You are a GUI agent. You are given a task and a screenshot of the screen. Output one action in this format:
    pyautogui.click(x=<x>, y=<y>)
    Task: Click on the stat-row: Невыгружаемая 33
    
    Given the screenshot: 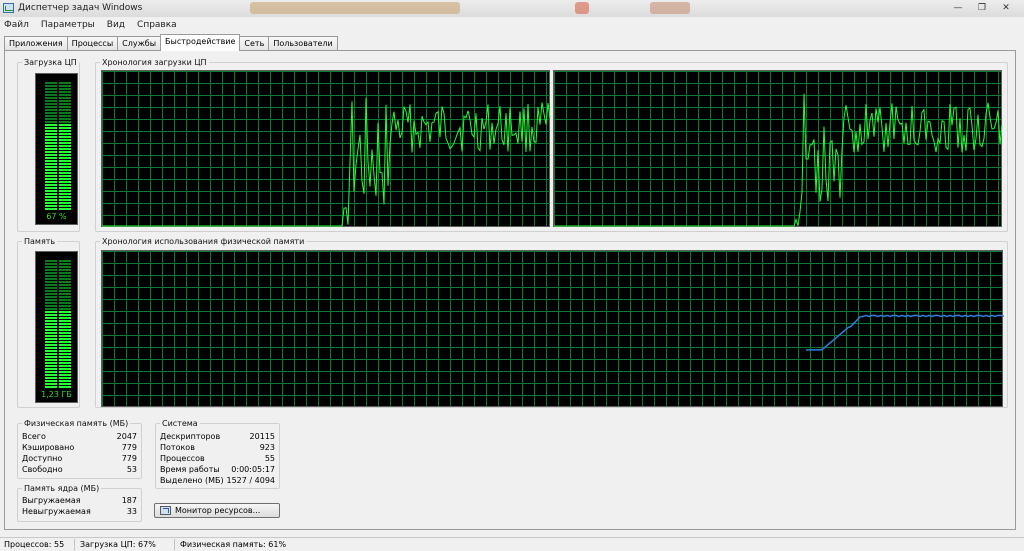 What is the action you would take?
    pyautogui.click(x=79, y=512)
    